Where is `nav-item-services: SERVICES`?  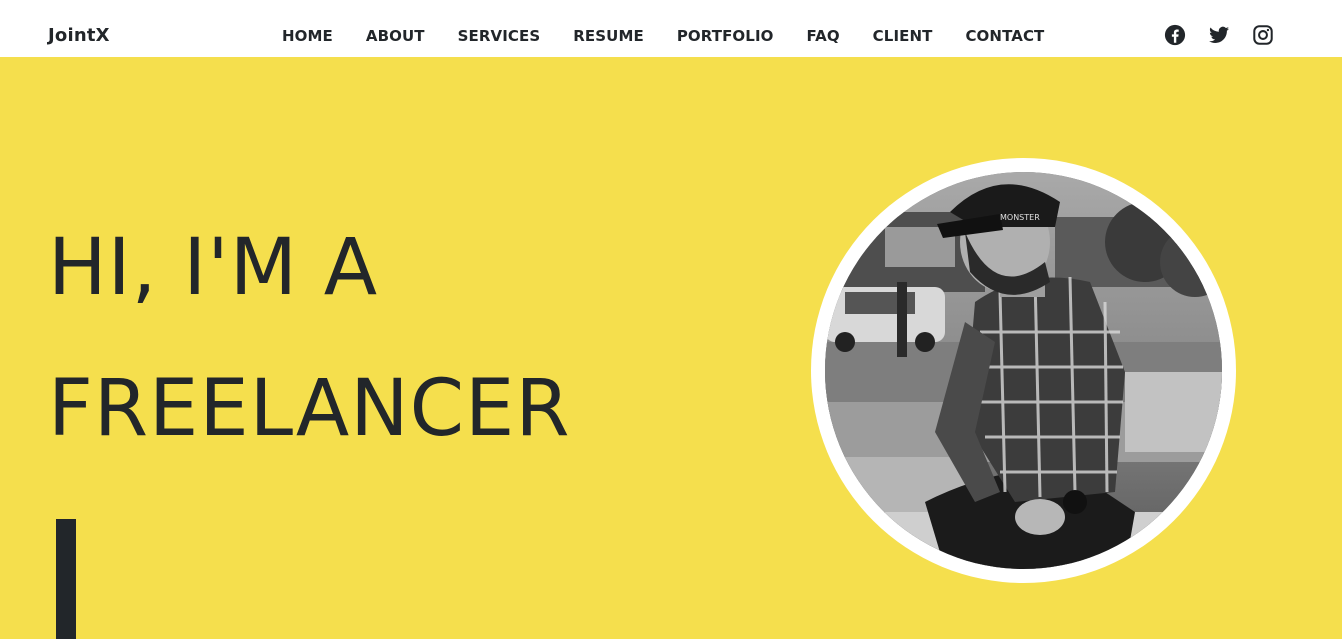
nav-item-services: SERVICES is located at coordinates (499, 36).